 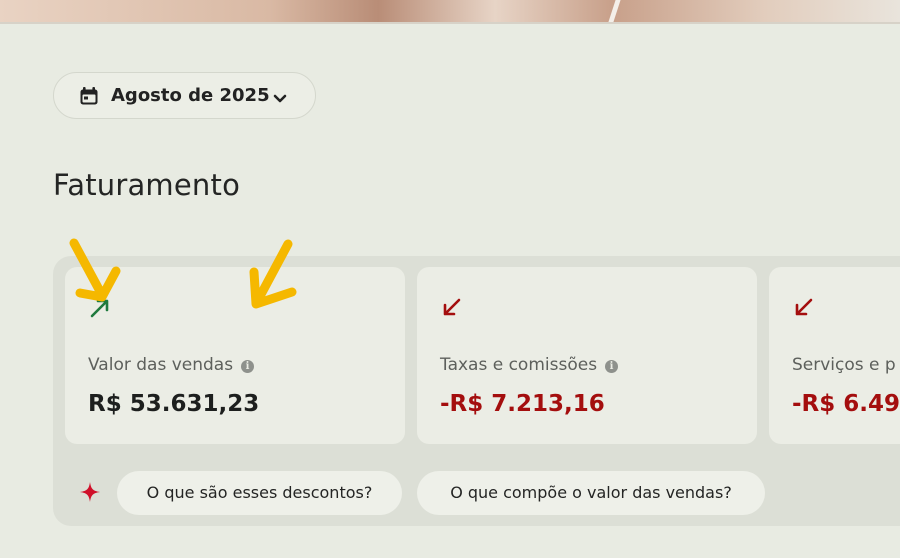 I want to click on card-value: -R$ 7.213,16, so click(x=522, y=404).